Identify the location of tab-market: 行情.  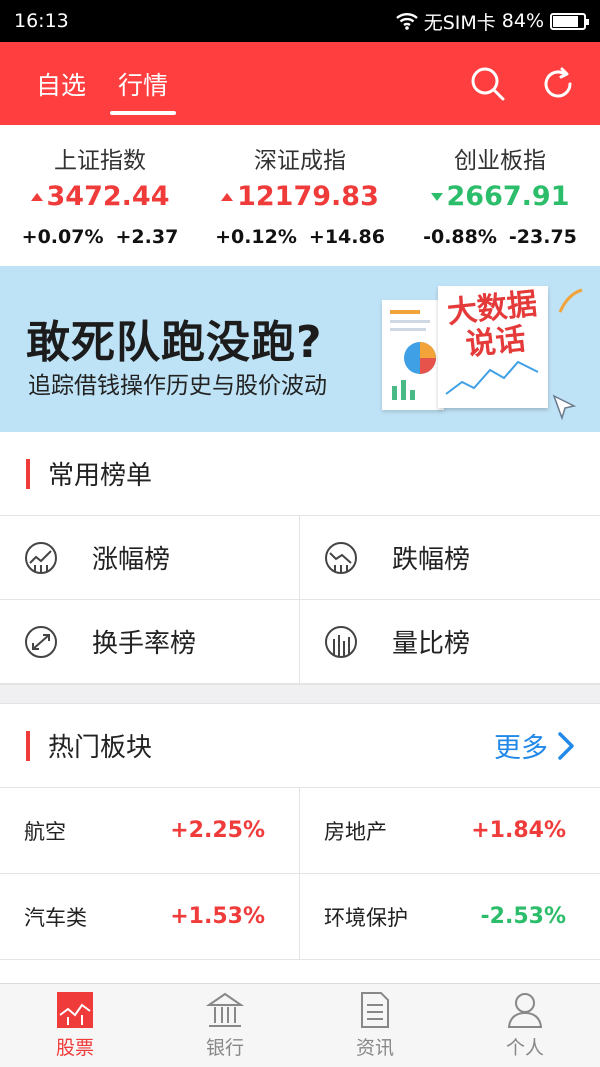
(143, 83).